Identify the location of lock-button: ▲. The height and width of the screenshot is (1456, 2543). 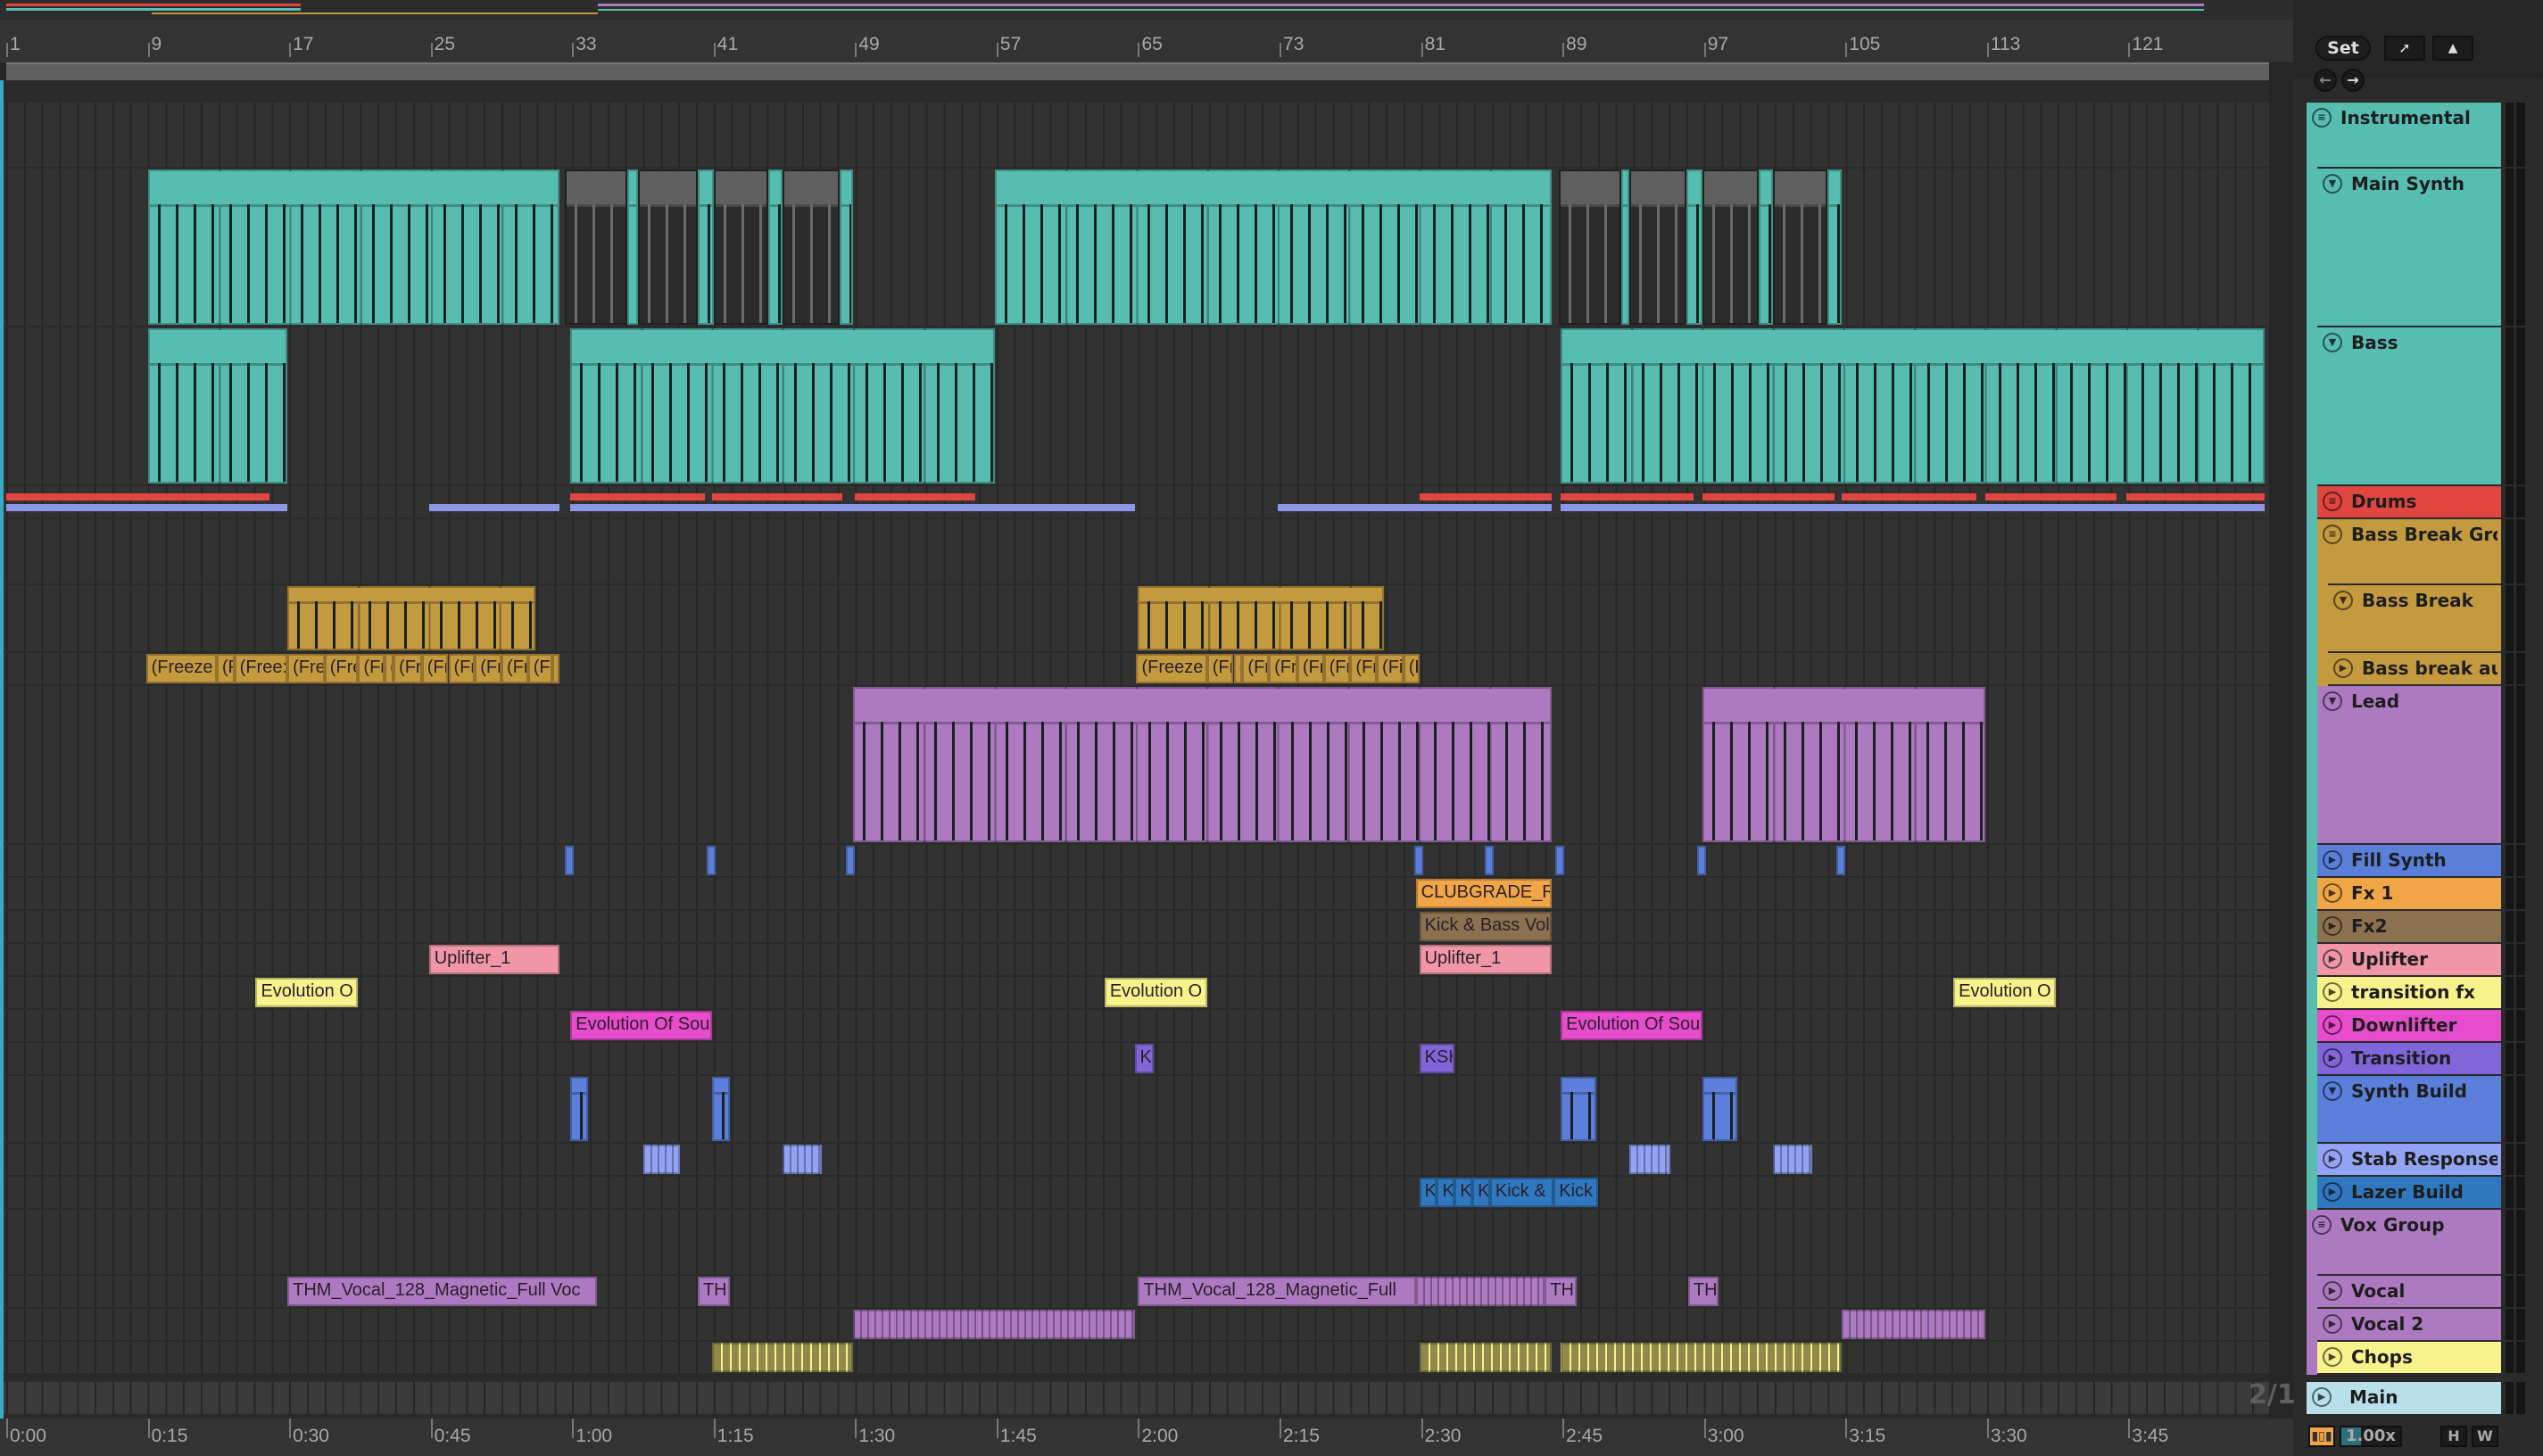
(2452, 49).